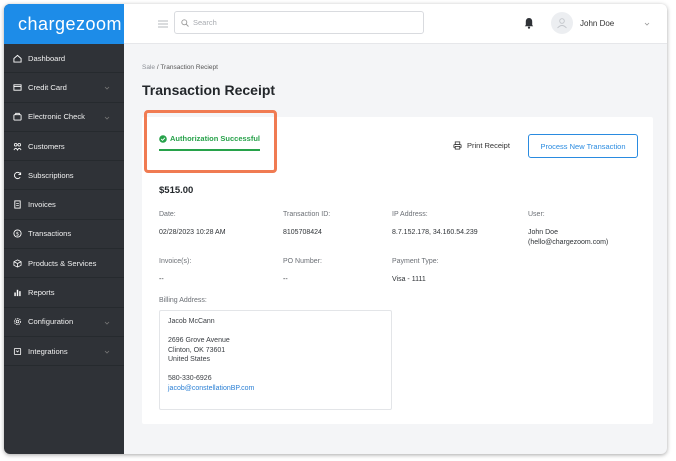  I want to click on logo: chargezoom, so click(64, 24).